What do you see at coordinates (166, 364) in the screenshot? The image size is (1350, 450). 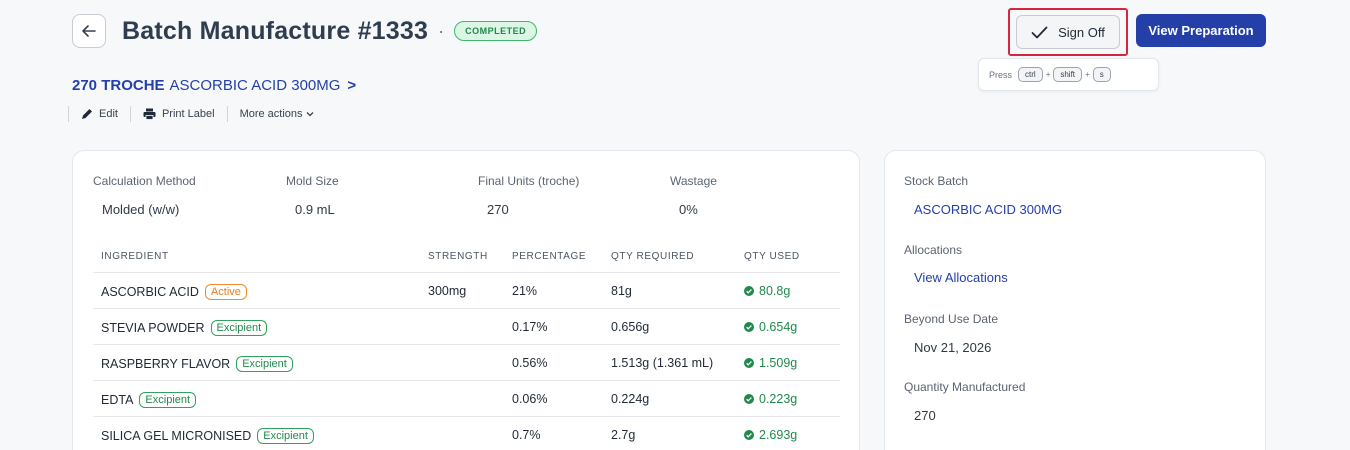 I see `ingredient-name: RASPBERRY FLAVOR` at bounding box center [166, 364].